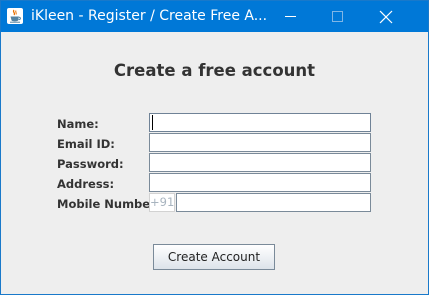  What do you see at coordinates (15, 16) in the screenshot?
I see `java-cup-icon` at bounding box center [15, 16].